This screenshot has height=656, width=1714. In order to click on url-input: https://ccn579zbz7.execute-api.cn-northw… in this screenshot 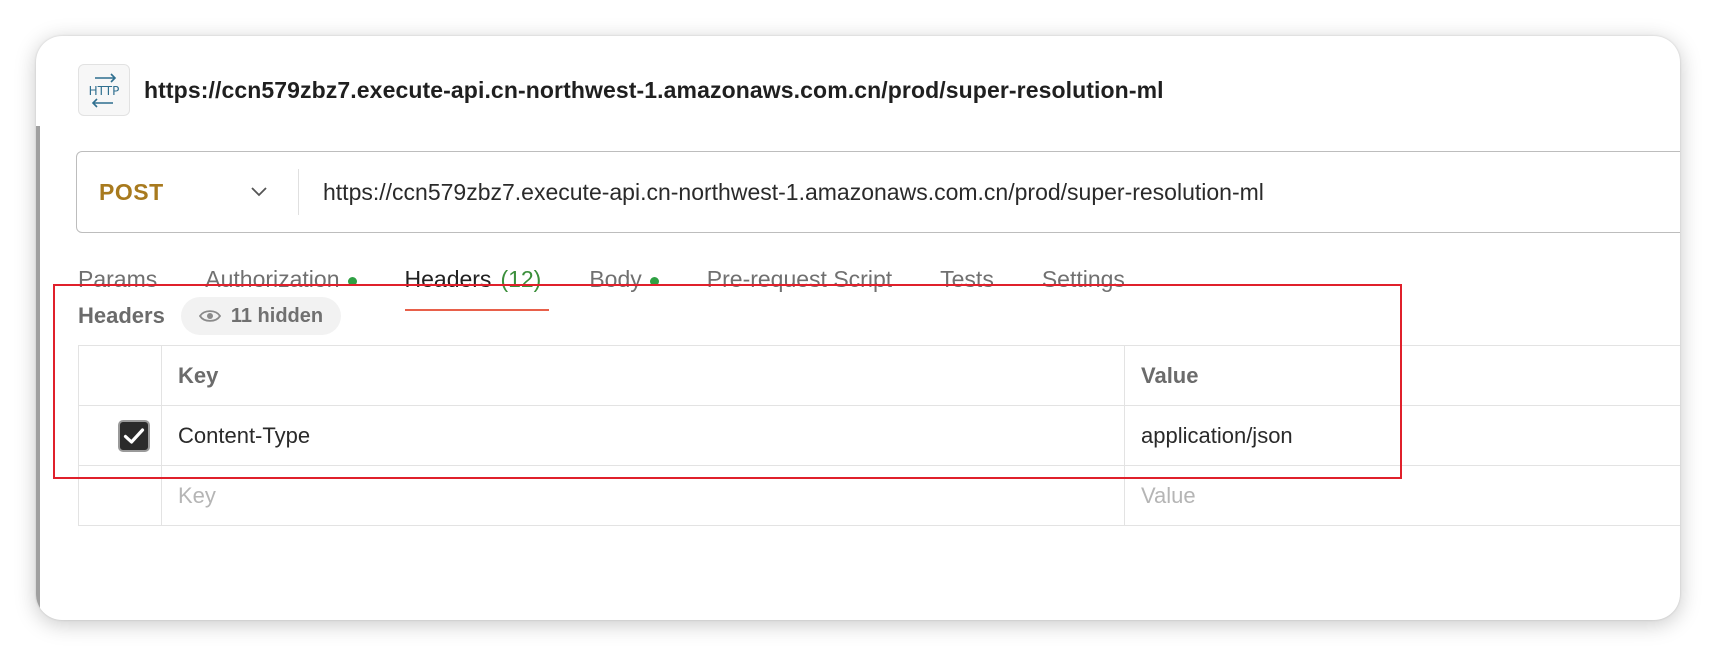, I will do `click(793, 192)`.